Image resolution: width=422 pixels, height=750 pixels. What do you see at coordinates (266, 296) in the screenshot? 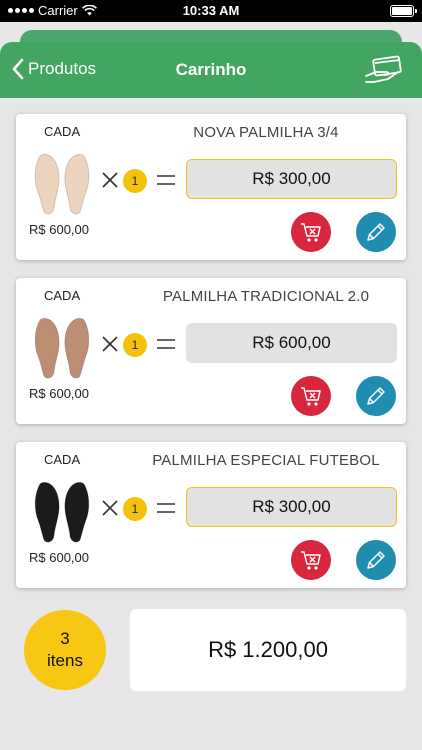
I see `product-name: PALMILHA TRADICIONAL 2.0` at bounding box center [266, 296].